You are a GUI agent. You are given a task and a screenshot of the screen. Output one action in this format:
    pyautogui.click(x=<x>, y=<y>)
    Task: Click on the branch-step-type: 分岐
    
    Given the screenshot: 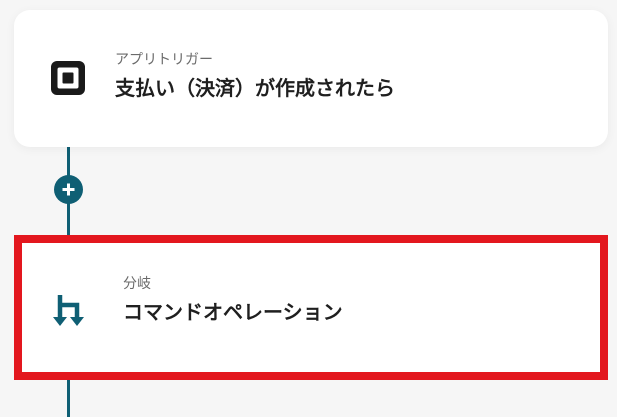 What is the action you would take?
    pyautogui.click(x=137, y=284)
    